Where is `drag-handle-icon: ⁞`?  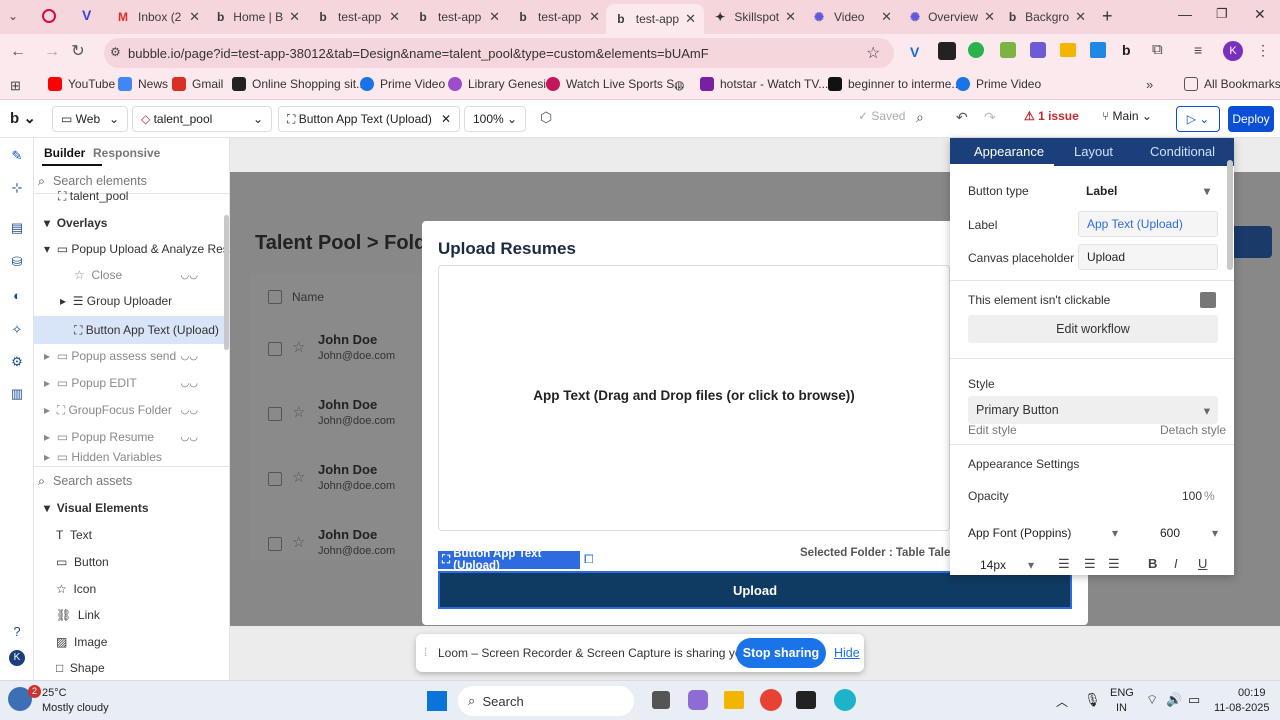 drag-handle-icon: ⁞ is located at coordinates (425, 652).